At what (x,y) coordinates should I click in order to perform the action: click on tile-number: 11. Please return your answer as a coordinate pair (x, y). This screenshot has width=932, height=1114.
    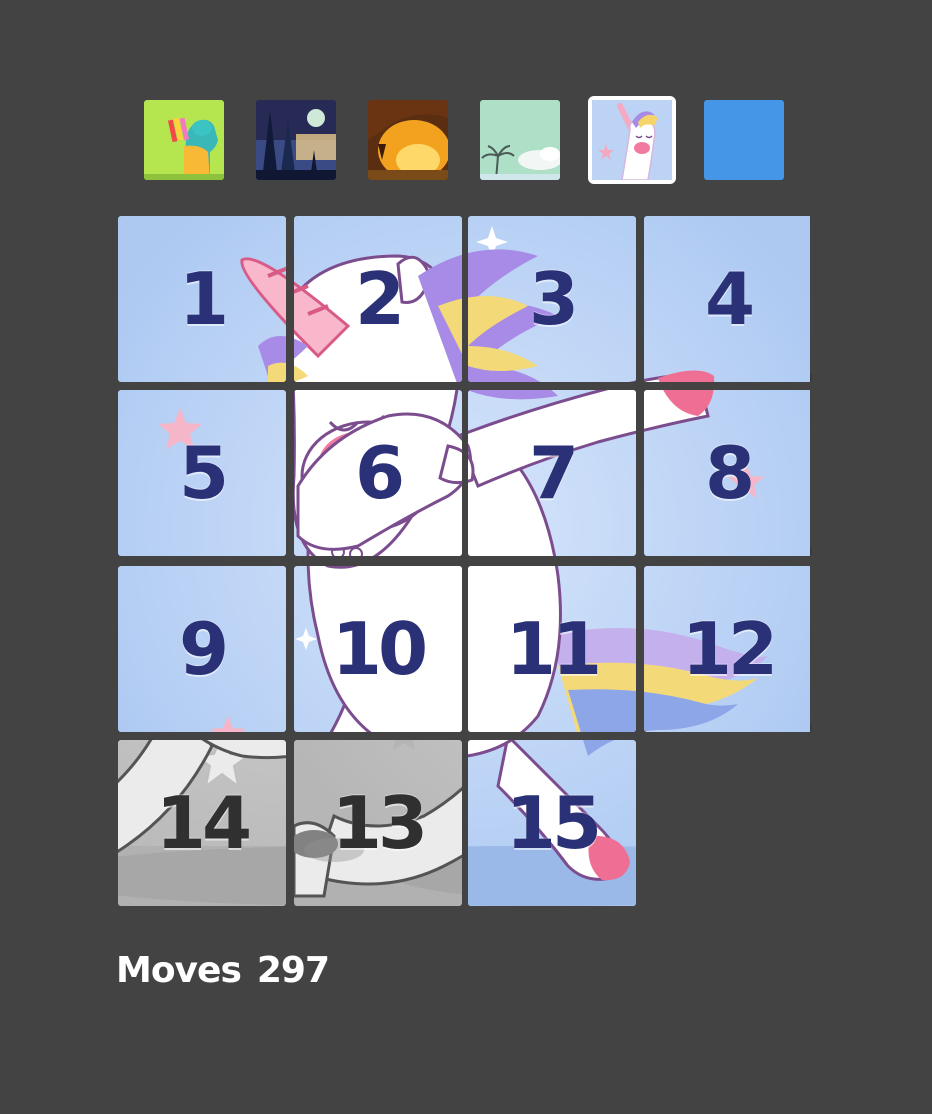
    Looking at the image, I should click on (553, 649).